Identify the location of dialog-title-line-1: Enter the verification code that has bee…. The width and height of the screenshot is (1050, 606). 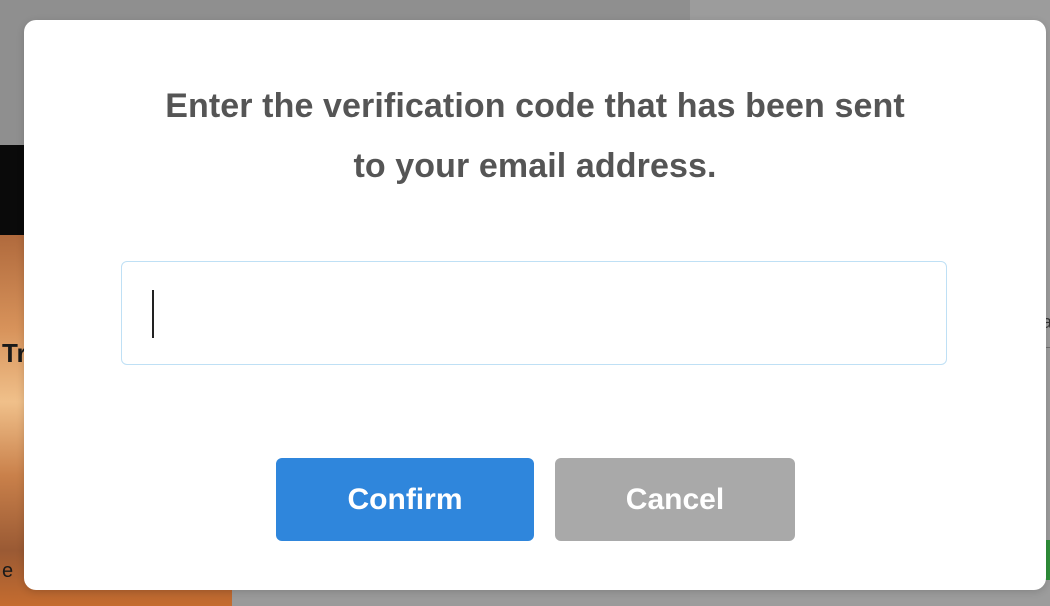
(535, 106).